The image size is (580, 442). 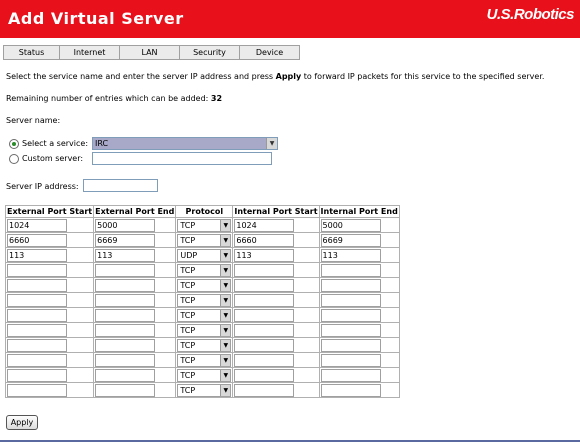 I want to click on table-cell: 6660, so click(x=276, y=240).